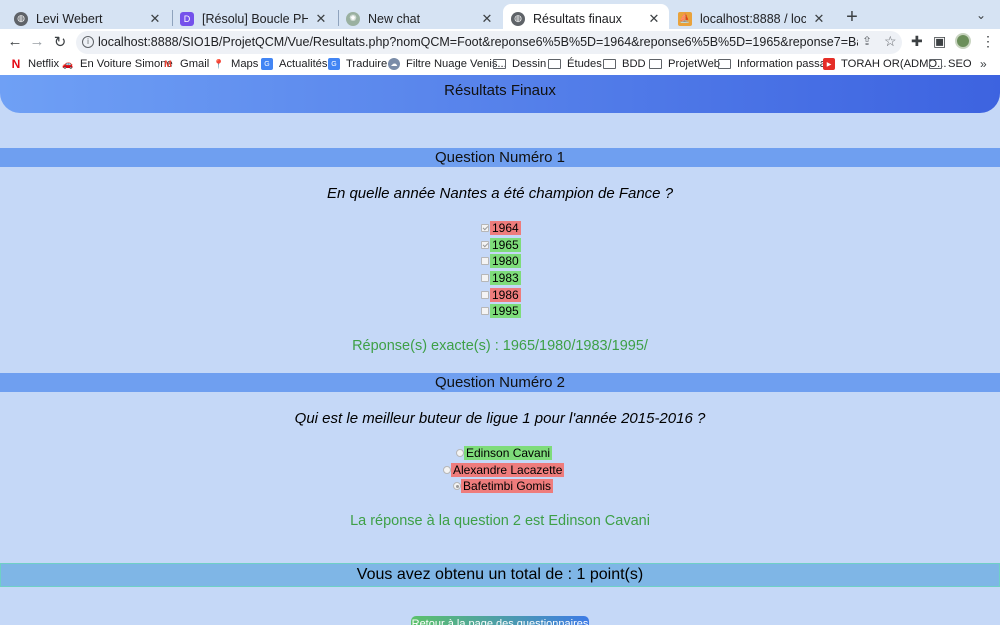 The height and width of the screenshot is (625, 1000). Describe the element at coordinates (508, 453) in the screenshot. I see `answer-label: Edinson Cavani` at that location.